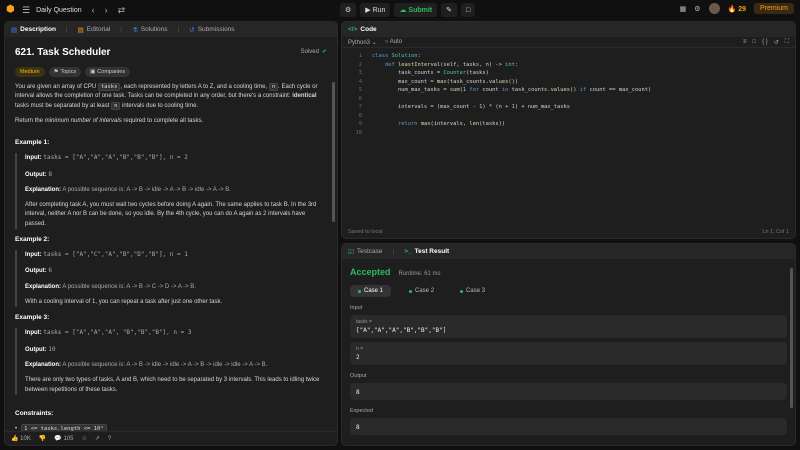  I want to click on case-tab-2: Case 2, so click(421, 291).